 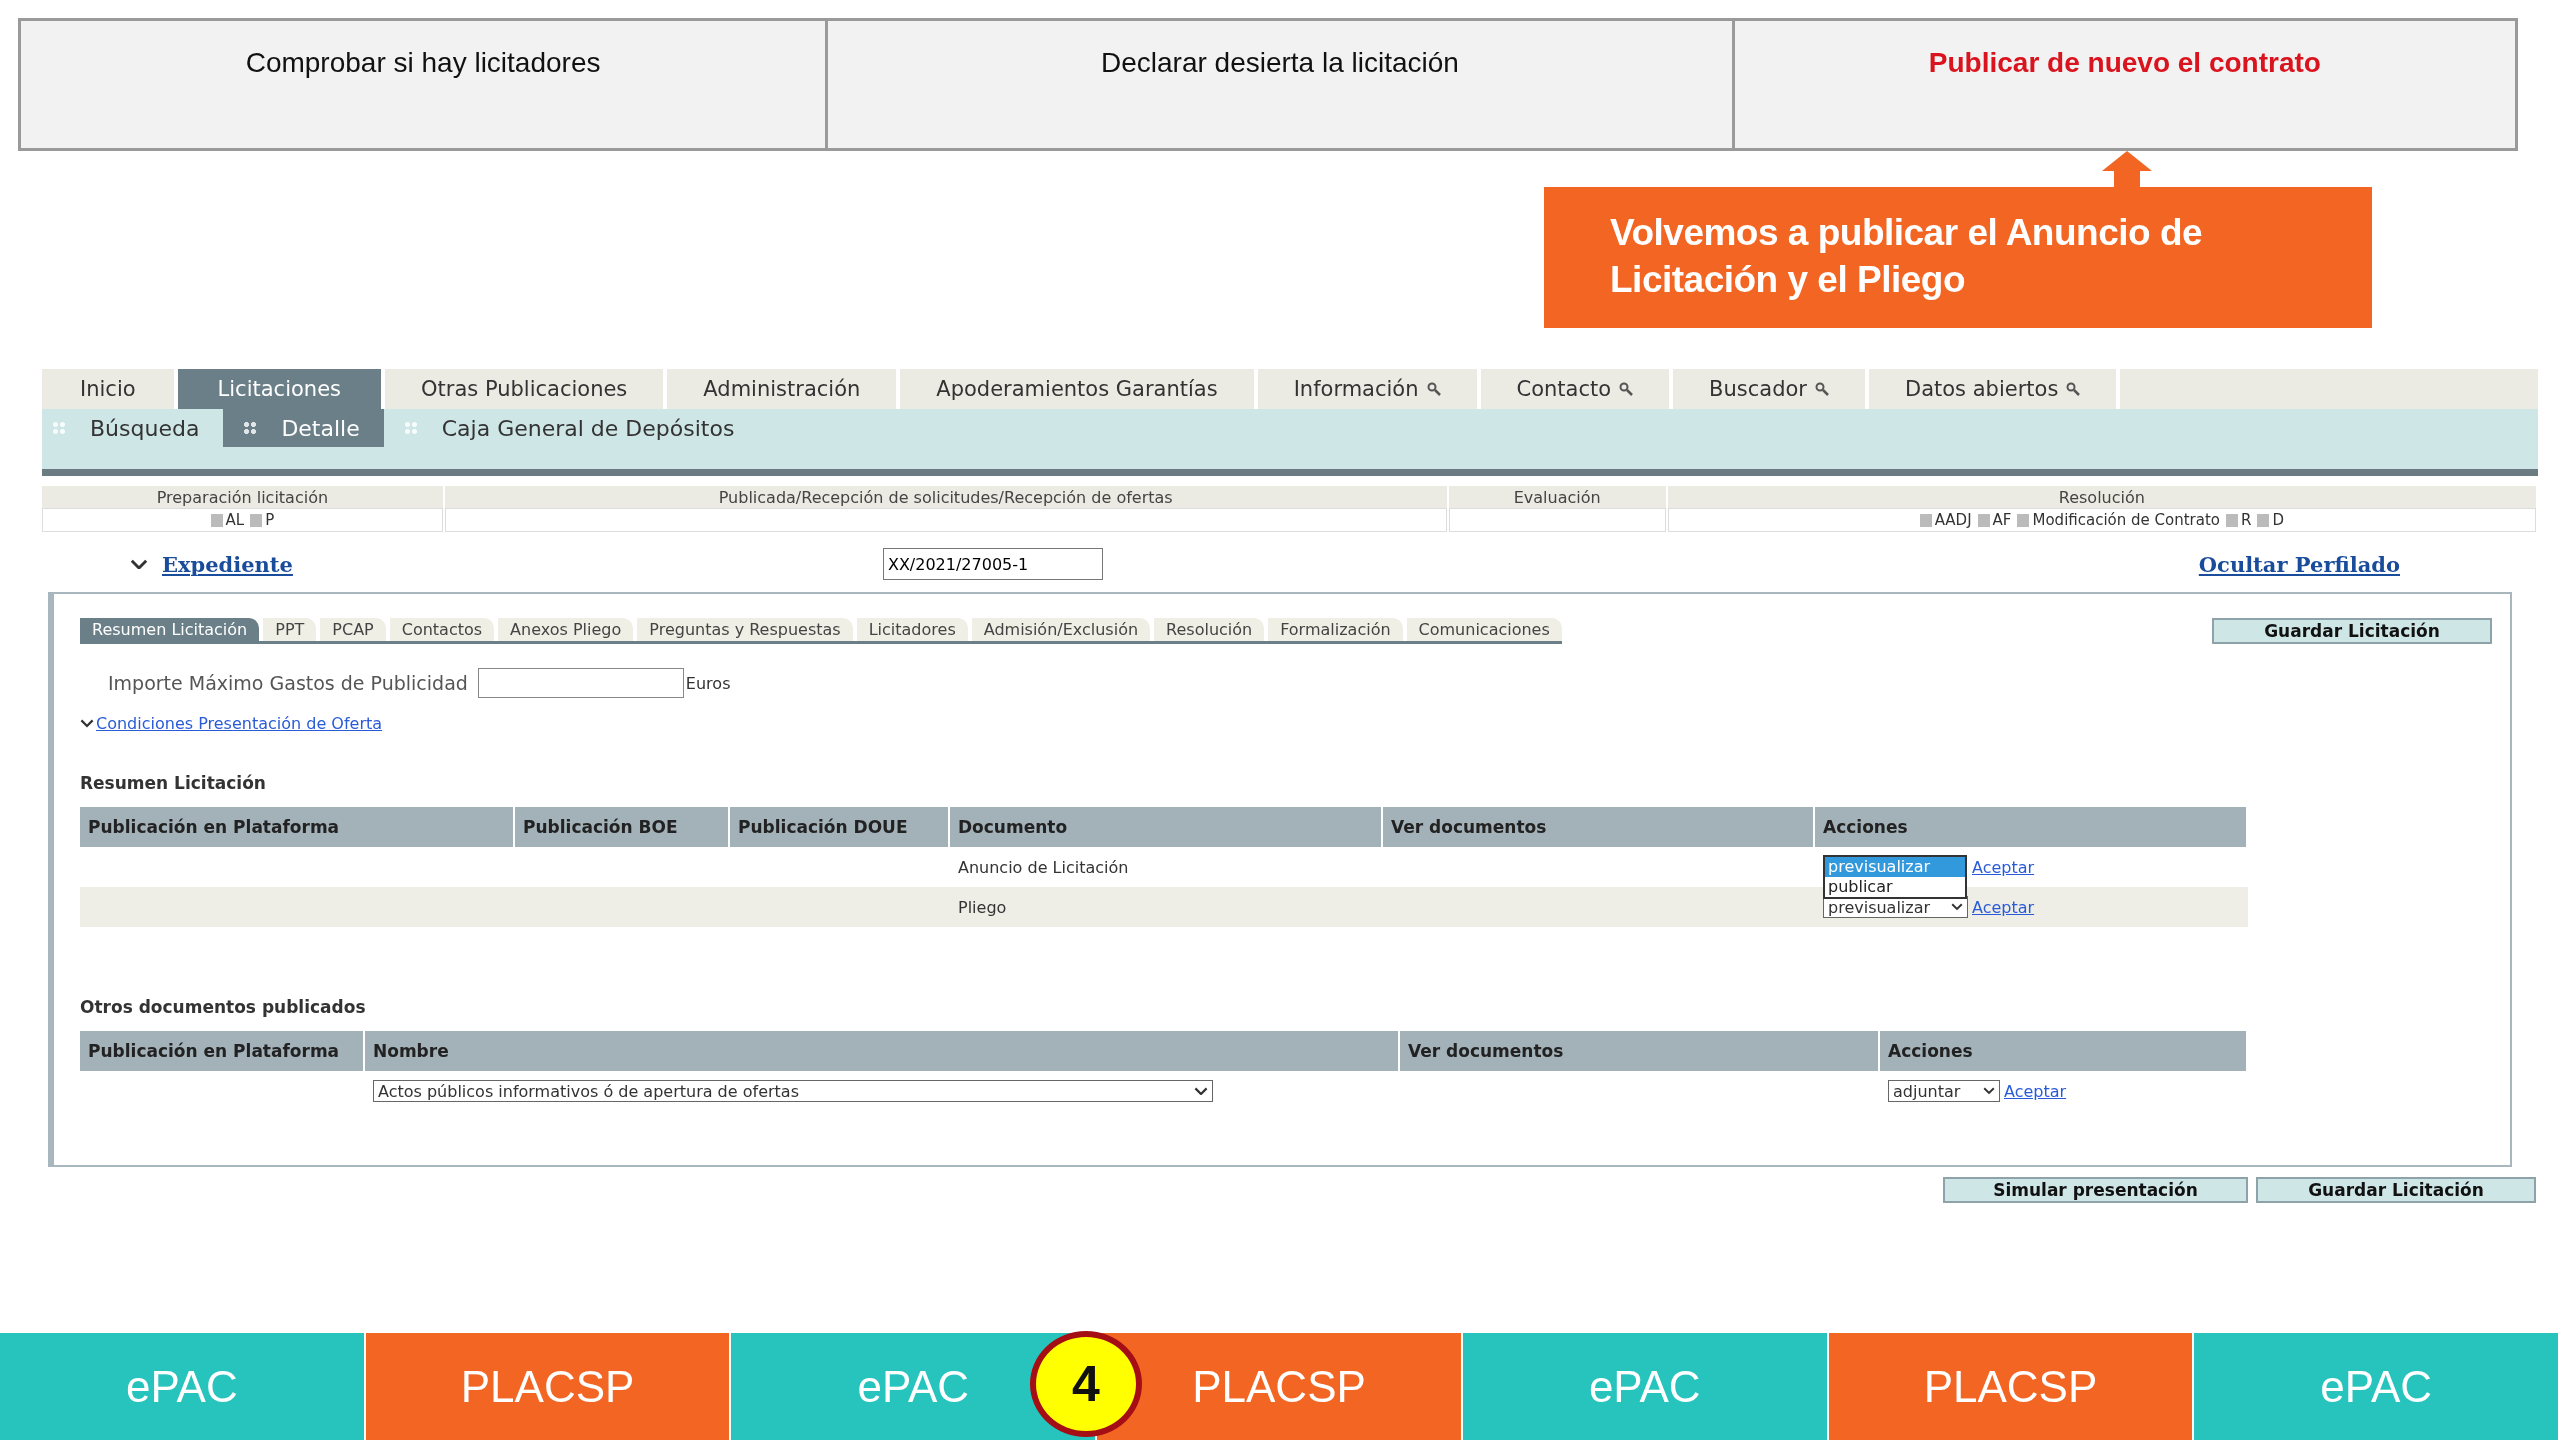 I want to click on phase-marker: AADJ, so click(x=1953, y=520).